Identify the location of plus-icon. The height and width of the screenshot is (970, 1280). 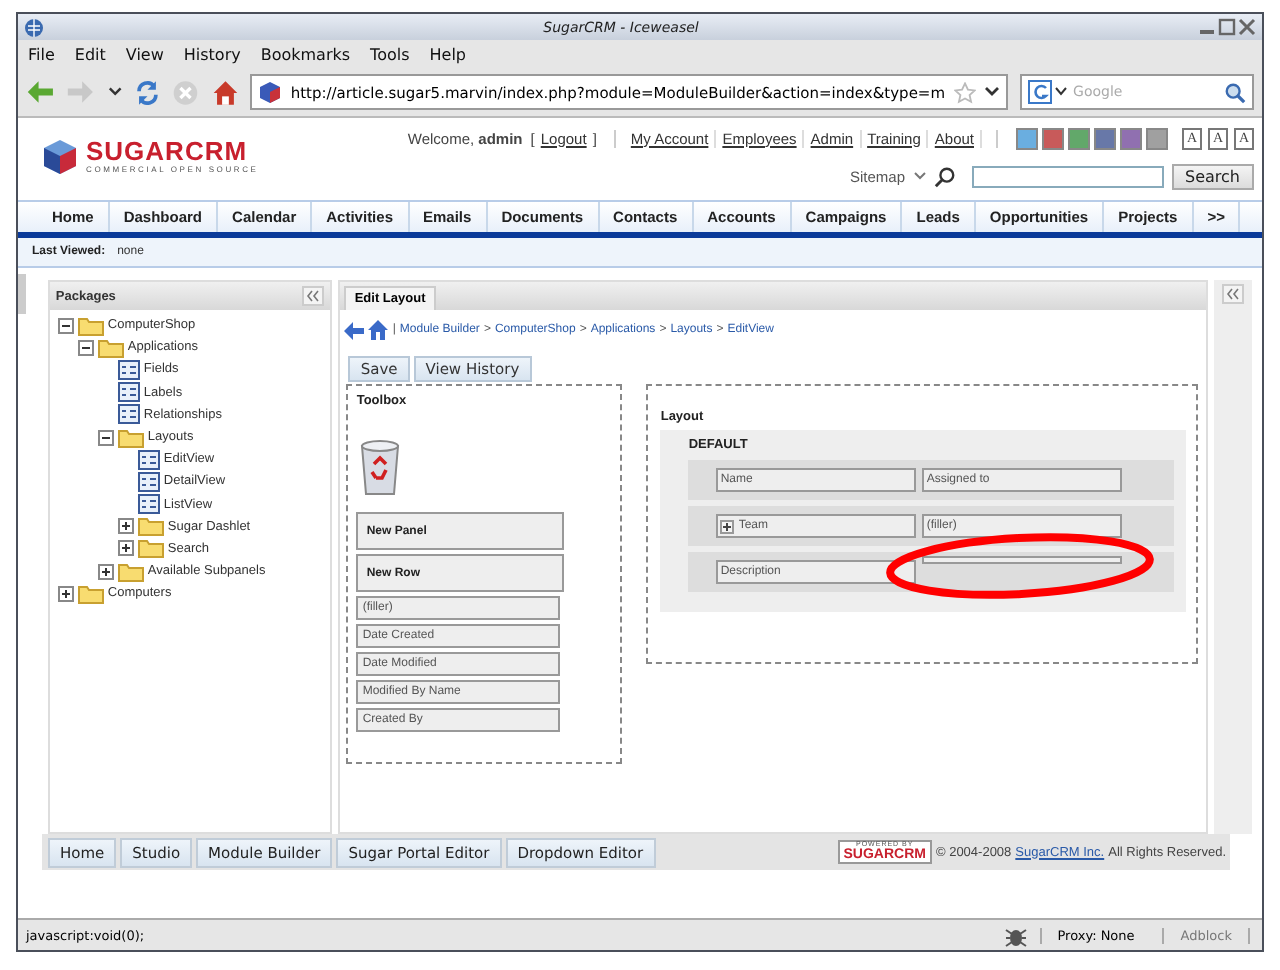
(727, 526).